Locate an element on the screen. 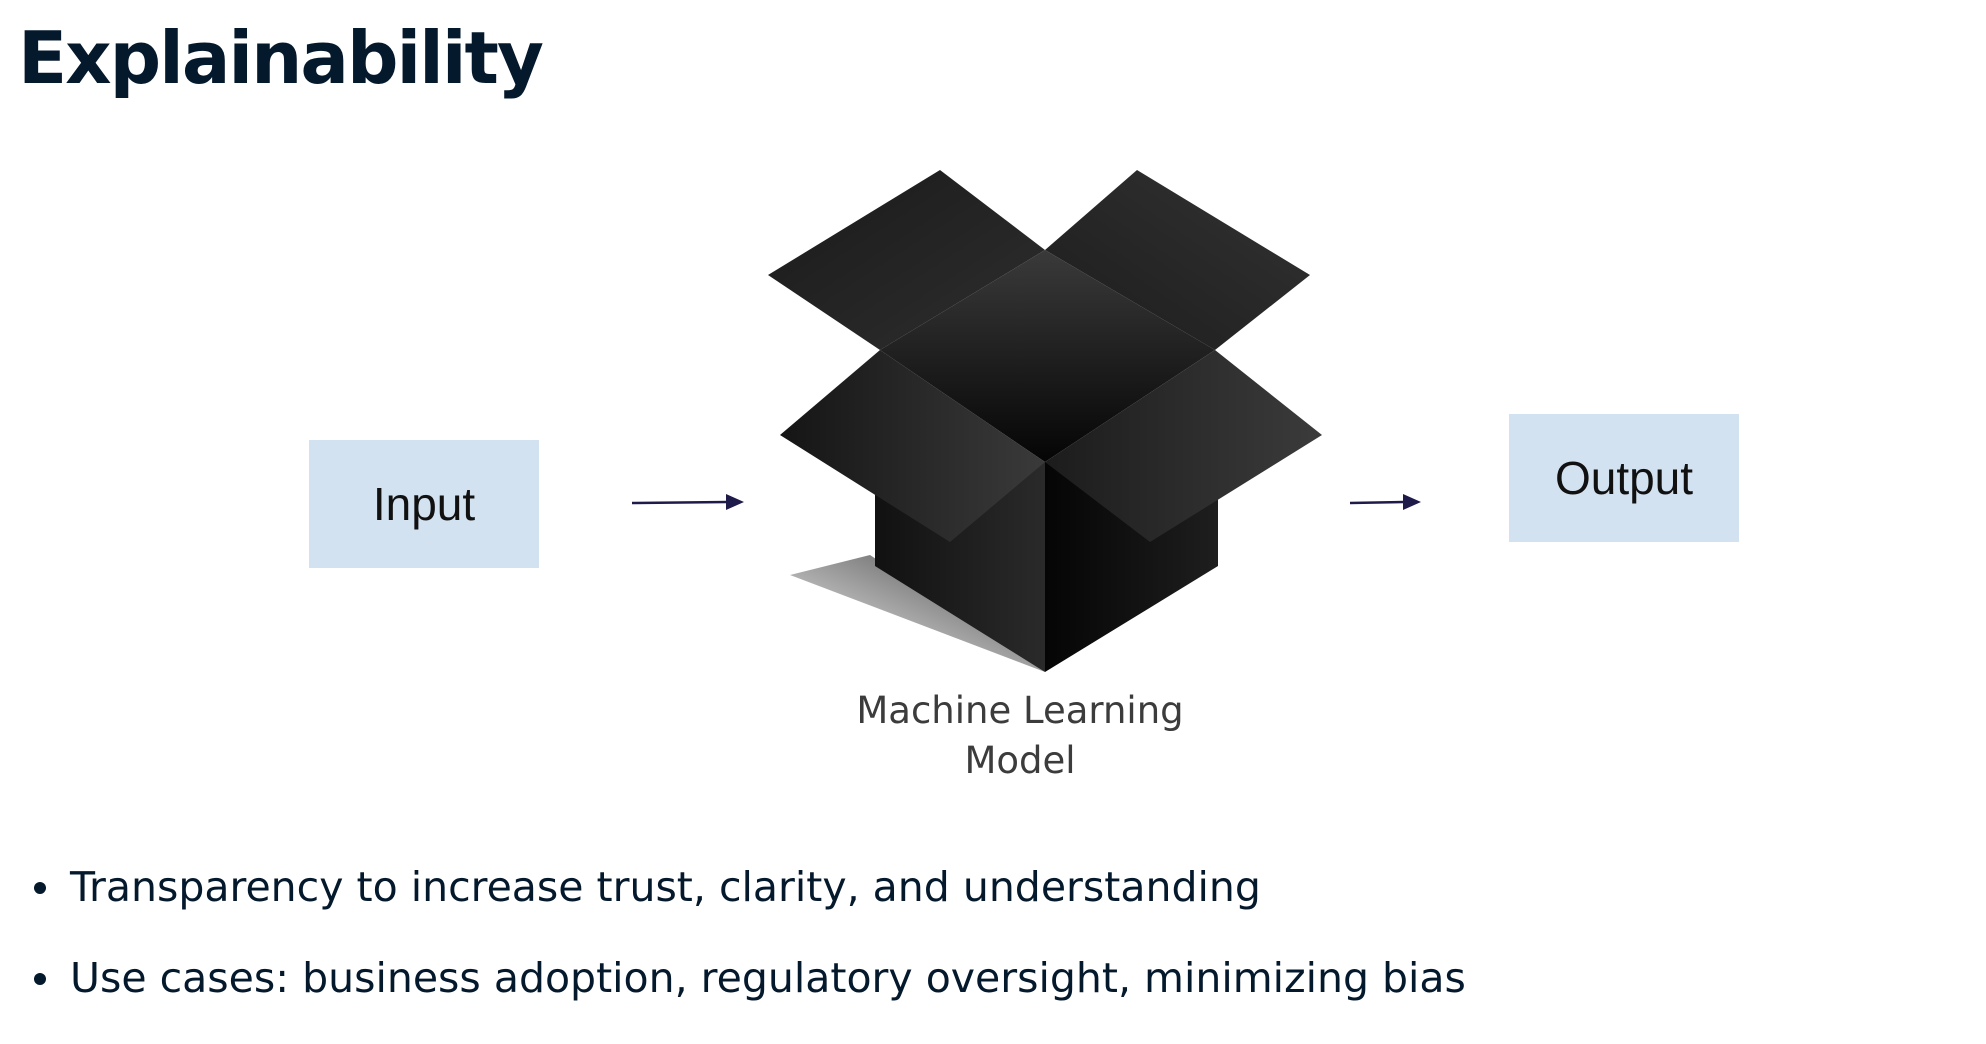 The width and height of the screenshot is (1986, 1044). output-label: Output is located at coordinates (1624, 478).